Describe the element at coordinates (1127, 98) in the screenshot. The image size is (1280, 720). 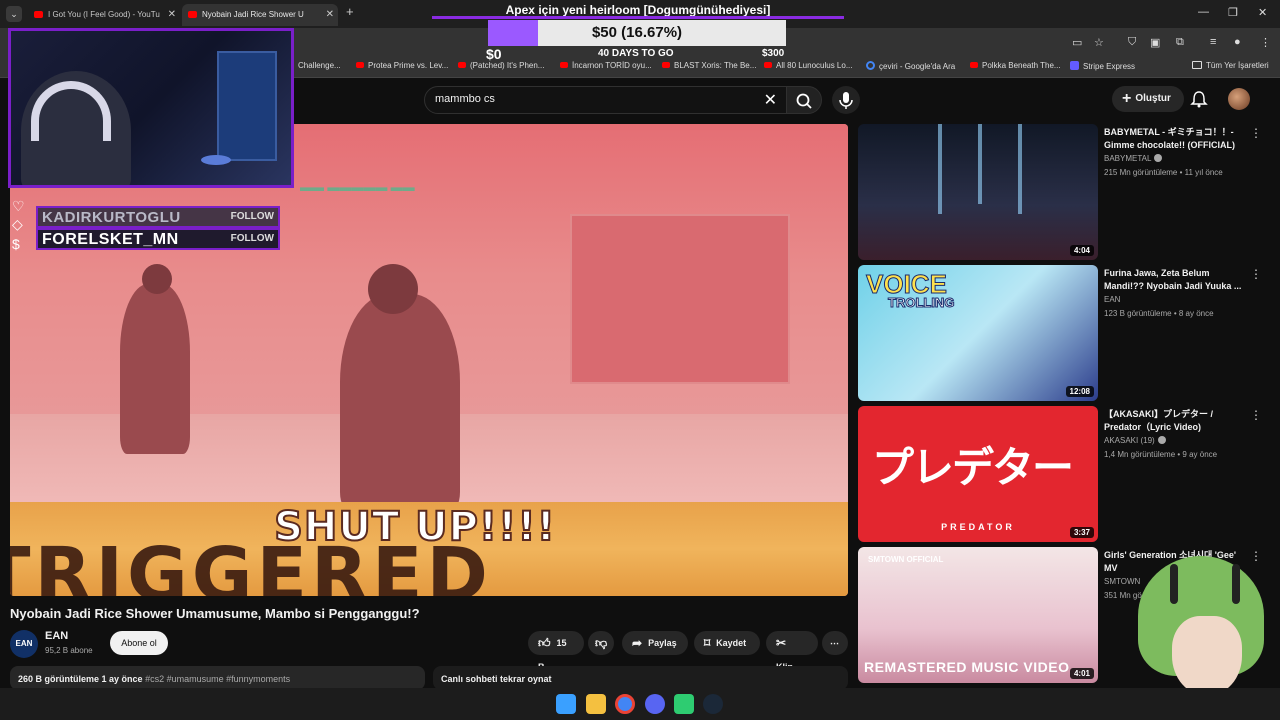
I see `plus-icon: +` at that location.